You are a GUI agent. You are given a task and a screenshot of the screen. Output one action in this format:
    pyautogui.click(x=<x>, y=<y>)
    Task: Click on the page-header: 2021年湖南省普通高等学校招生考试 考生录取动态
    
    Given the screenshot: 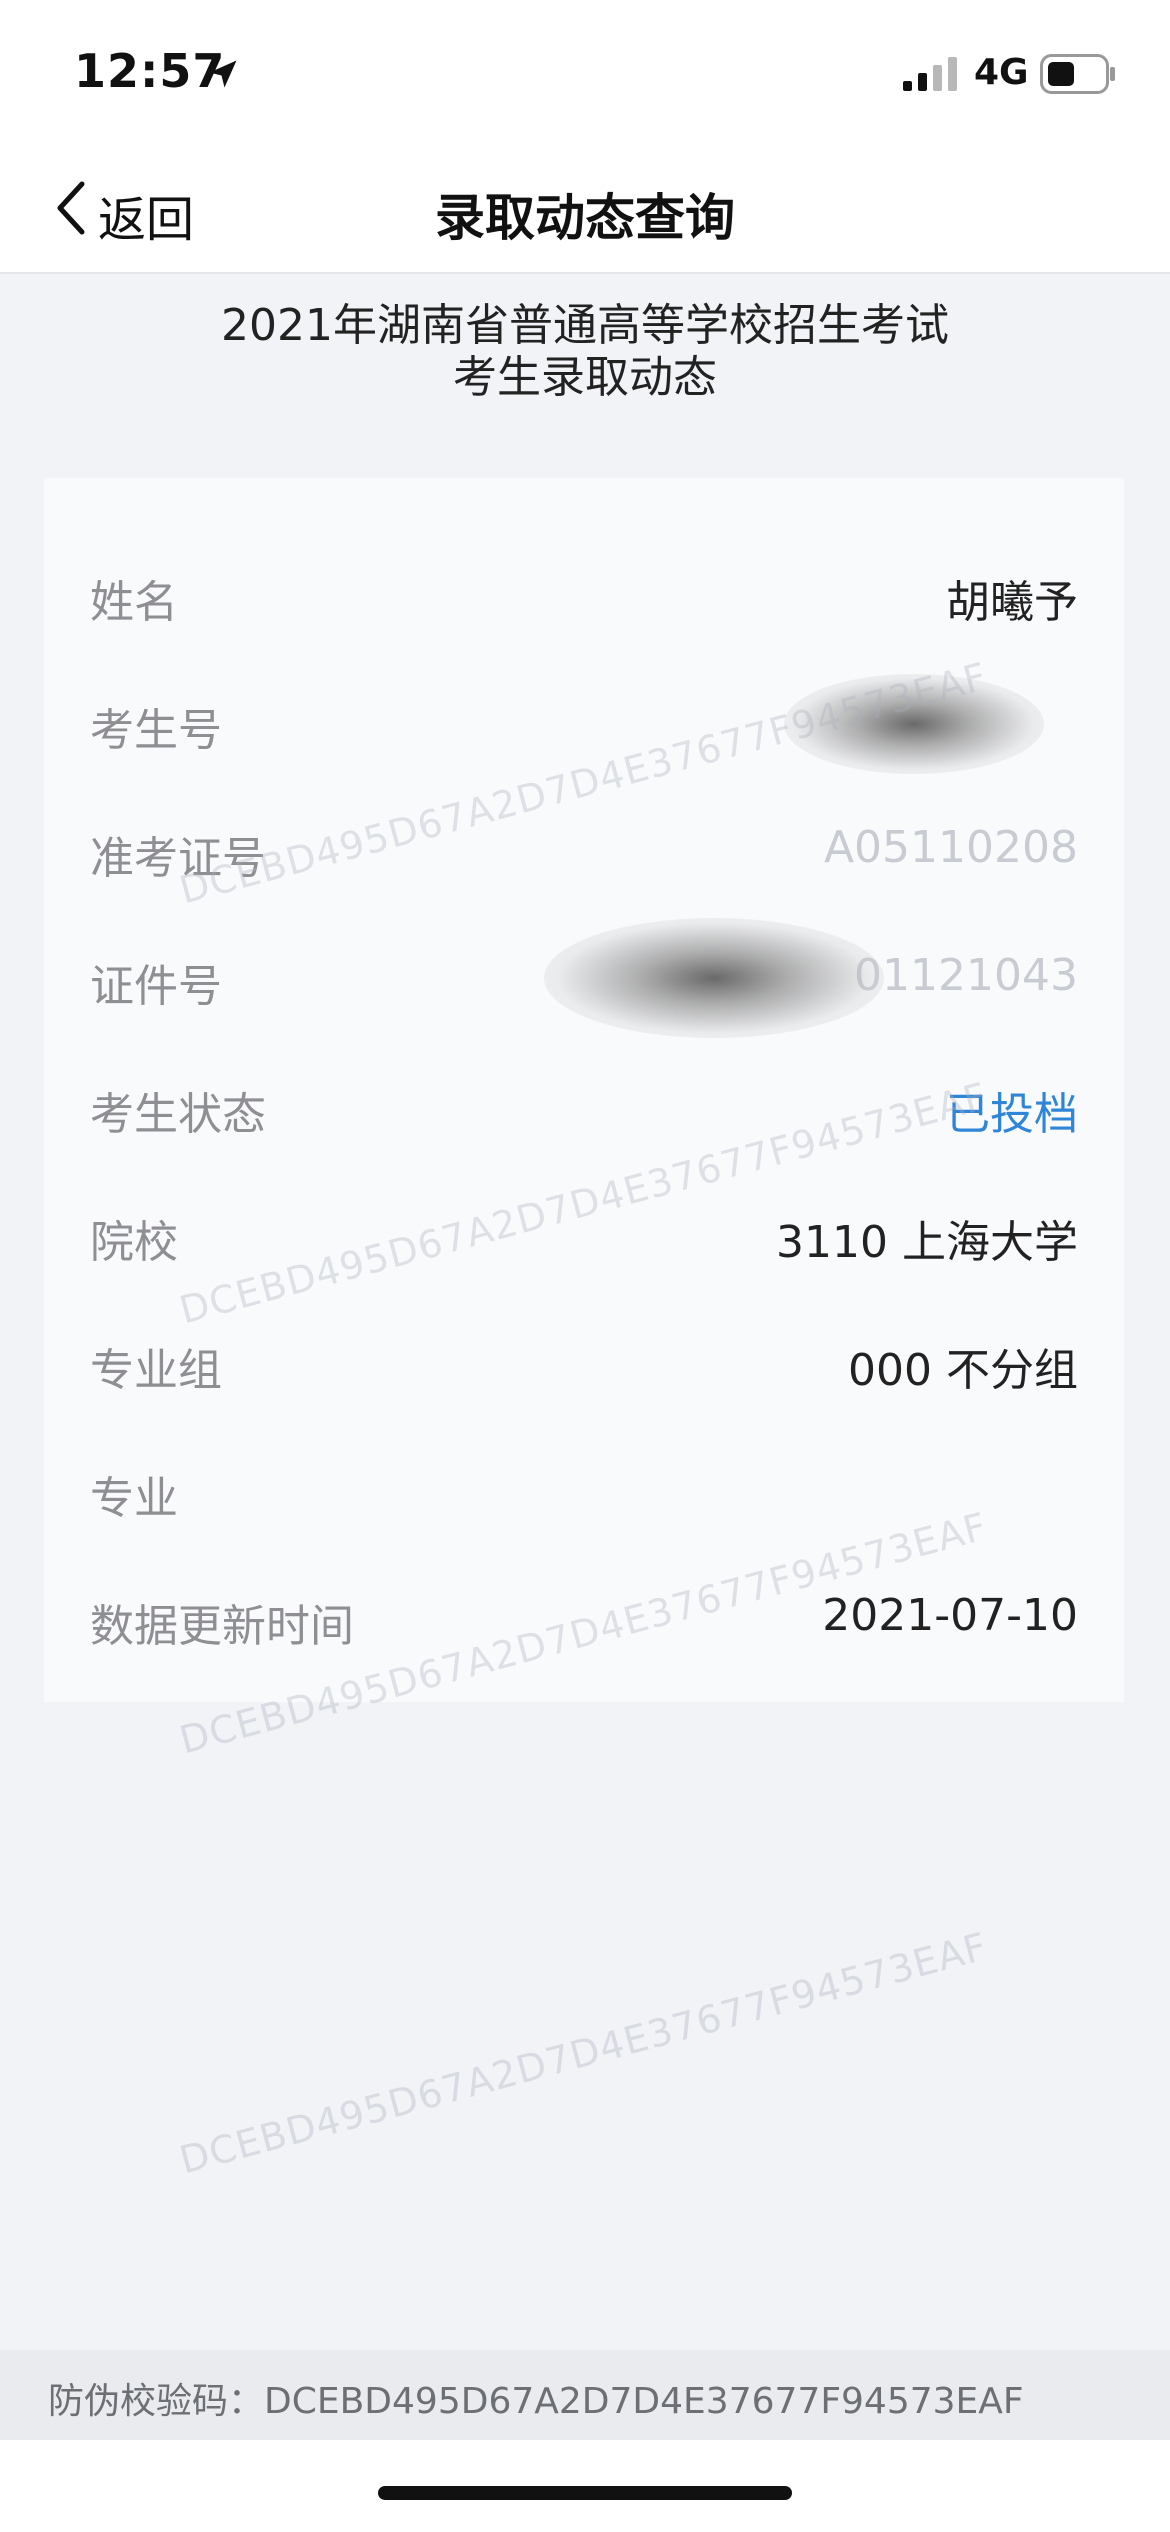 What is the action you would take?
    pyautogui.click(x=585, y=352)
    